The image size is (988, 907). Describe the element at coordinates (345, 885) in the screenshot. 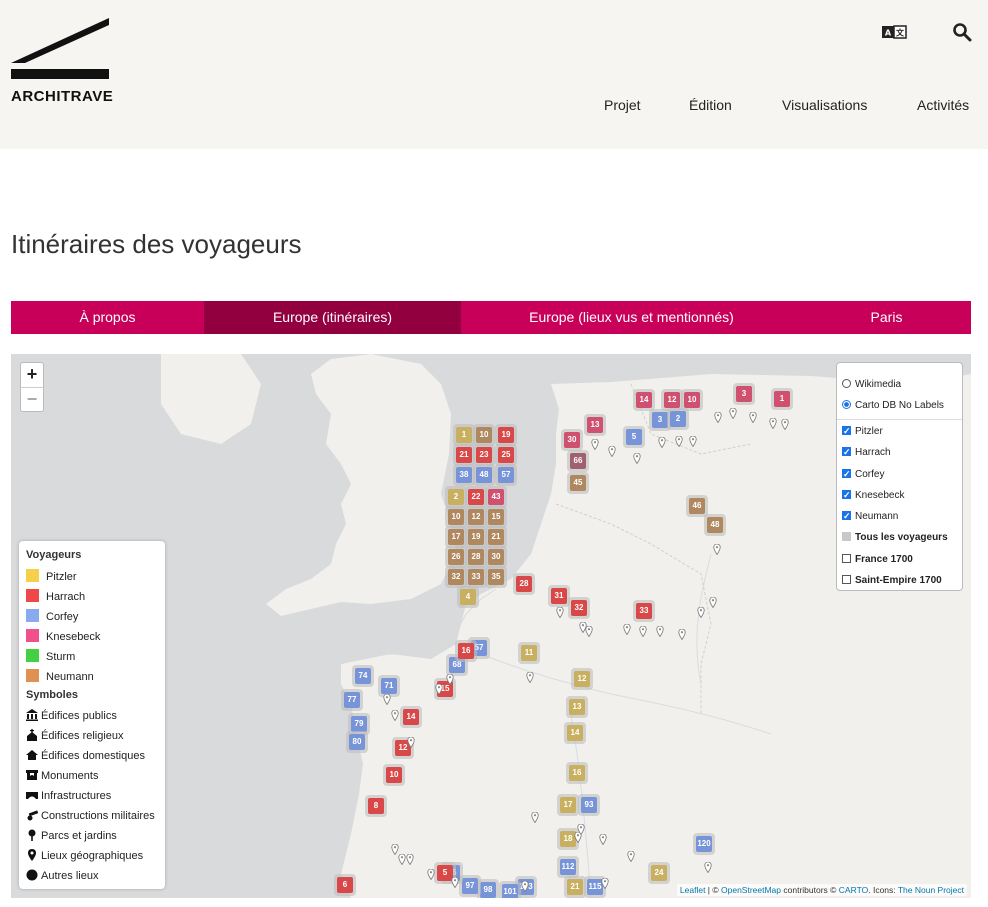

I see `map-cluster-marker: 6` at that location.